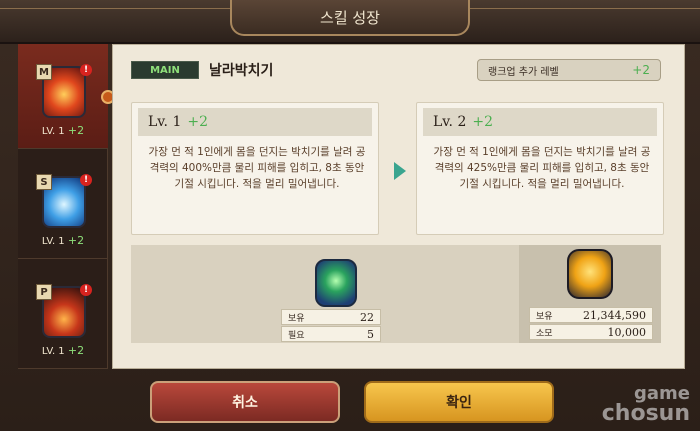 Image resolution: width=700 pixels, height=431 pixels. What do you see at coordinates (370, 334) in the screenshot?
I see `material-need-value: 5` at bounding box center [370, 334].